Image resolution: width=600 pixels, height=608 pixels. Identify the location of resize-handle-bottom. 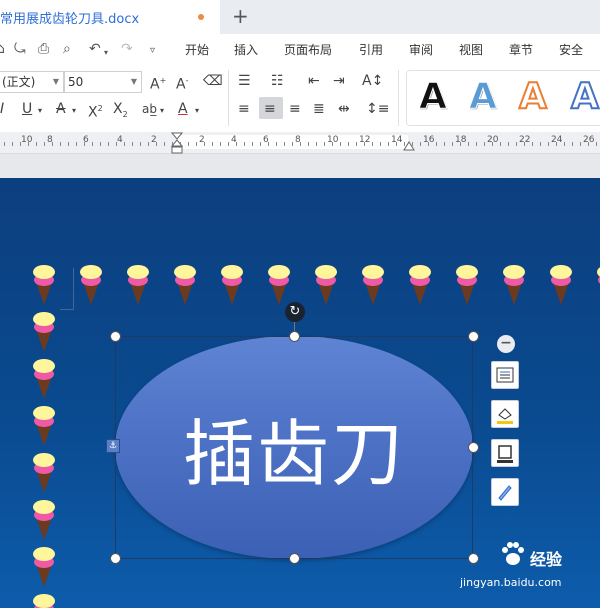
(294, 558).